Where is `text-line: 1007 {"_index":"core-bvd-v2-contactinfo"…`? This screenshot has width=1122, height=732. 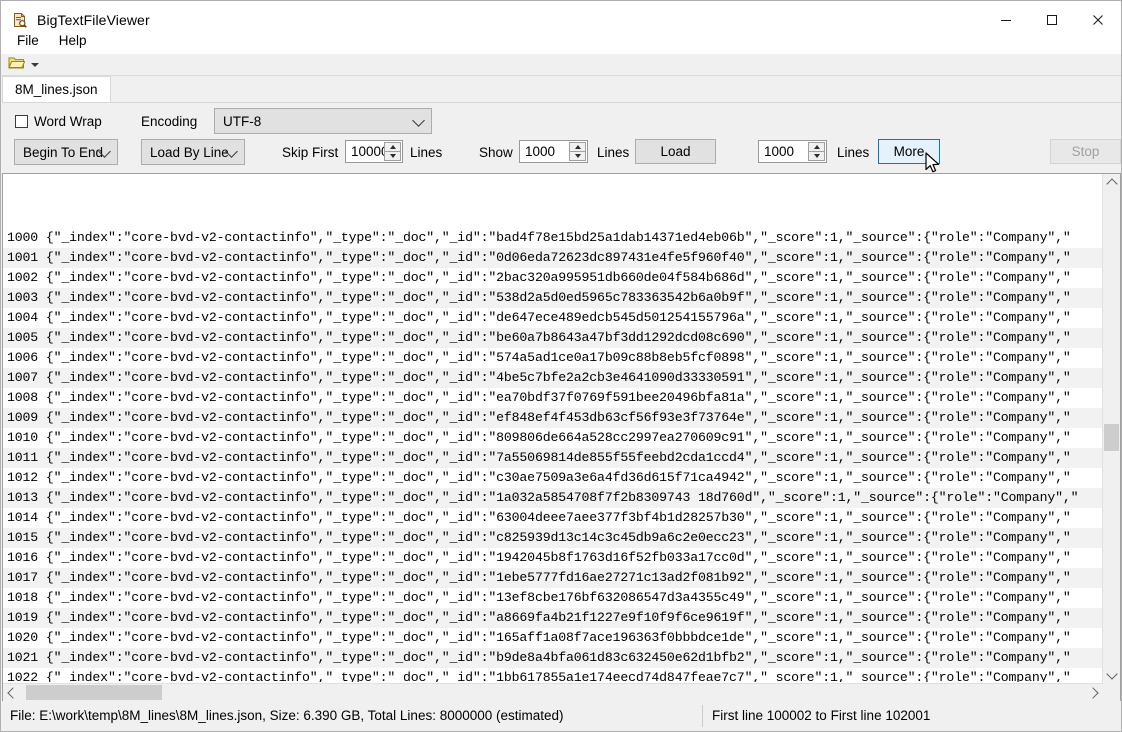 text-line: 1007 {"_index":"core-bvd-v2-contactinfo"… is located at coordinates (553, 378).